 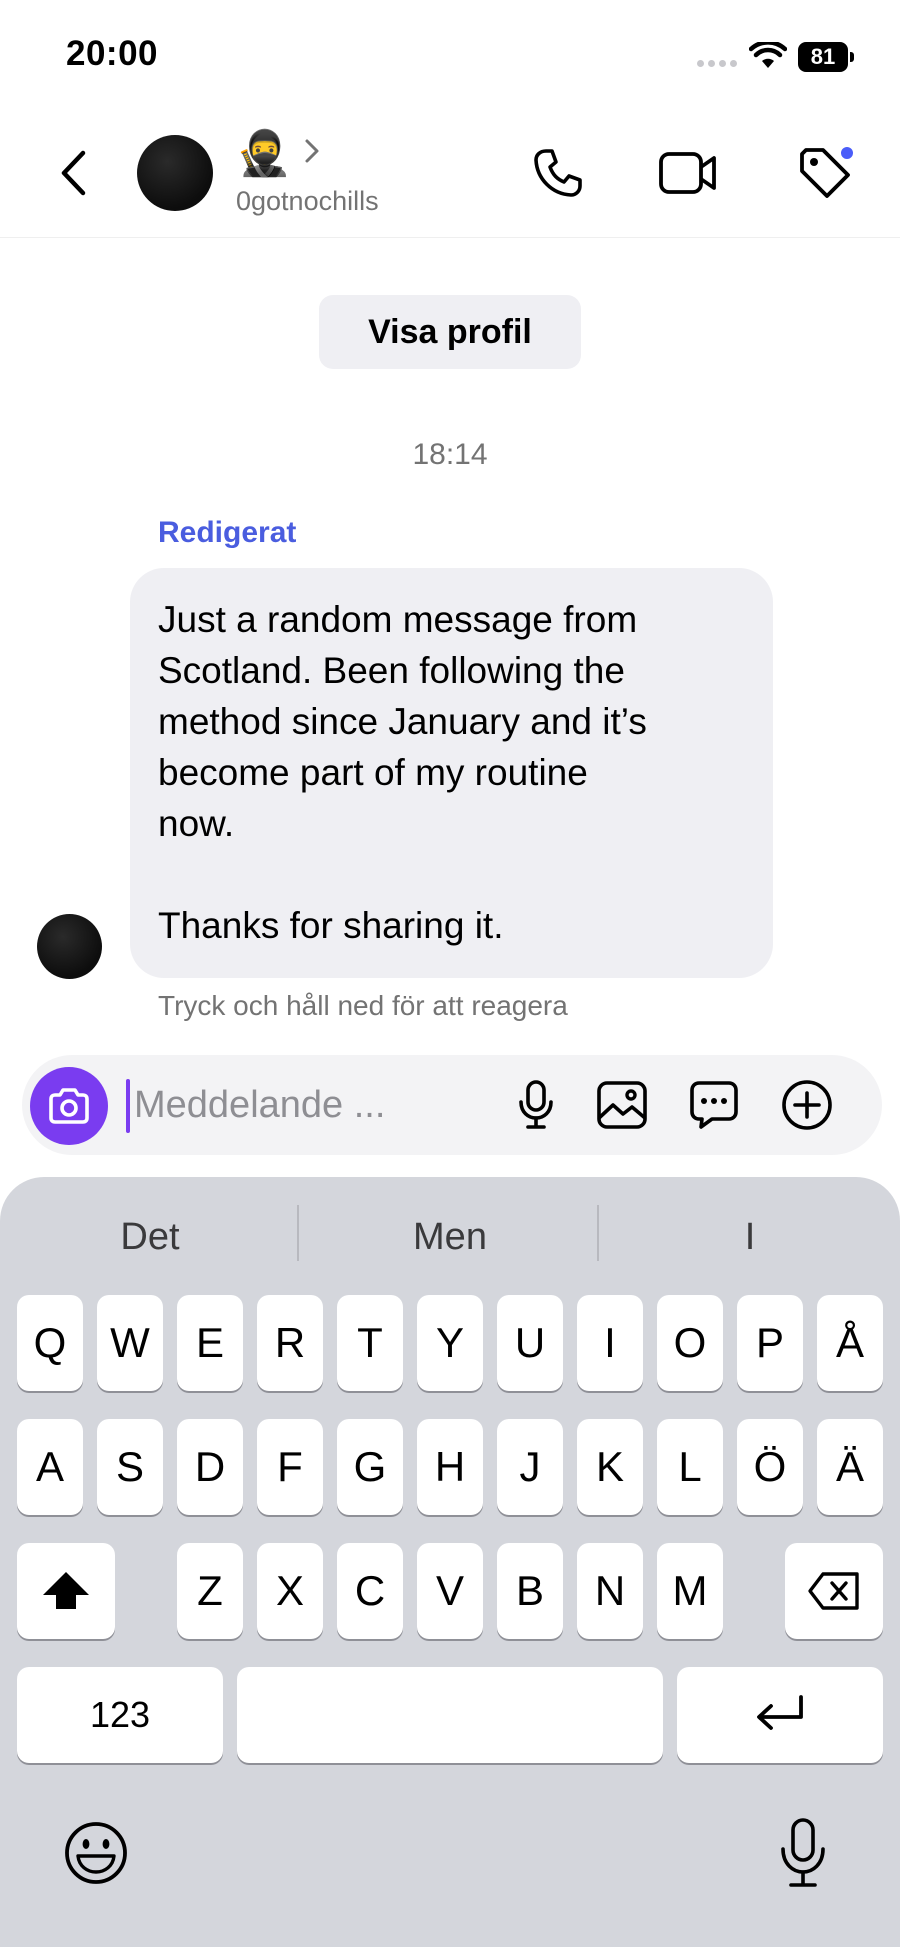 I want to click on return-icon, so click(x=780, y=1712).